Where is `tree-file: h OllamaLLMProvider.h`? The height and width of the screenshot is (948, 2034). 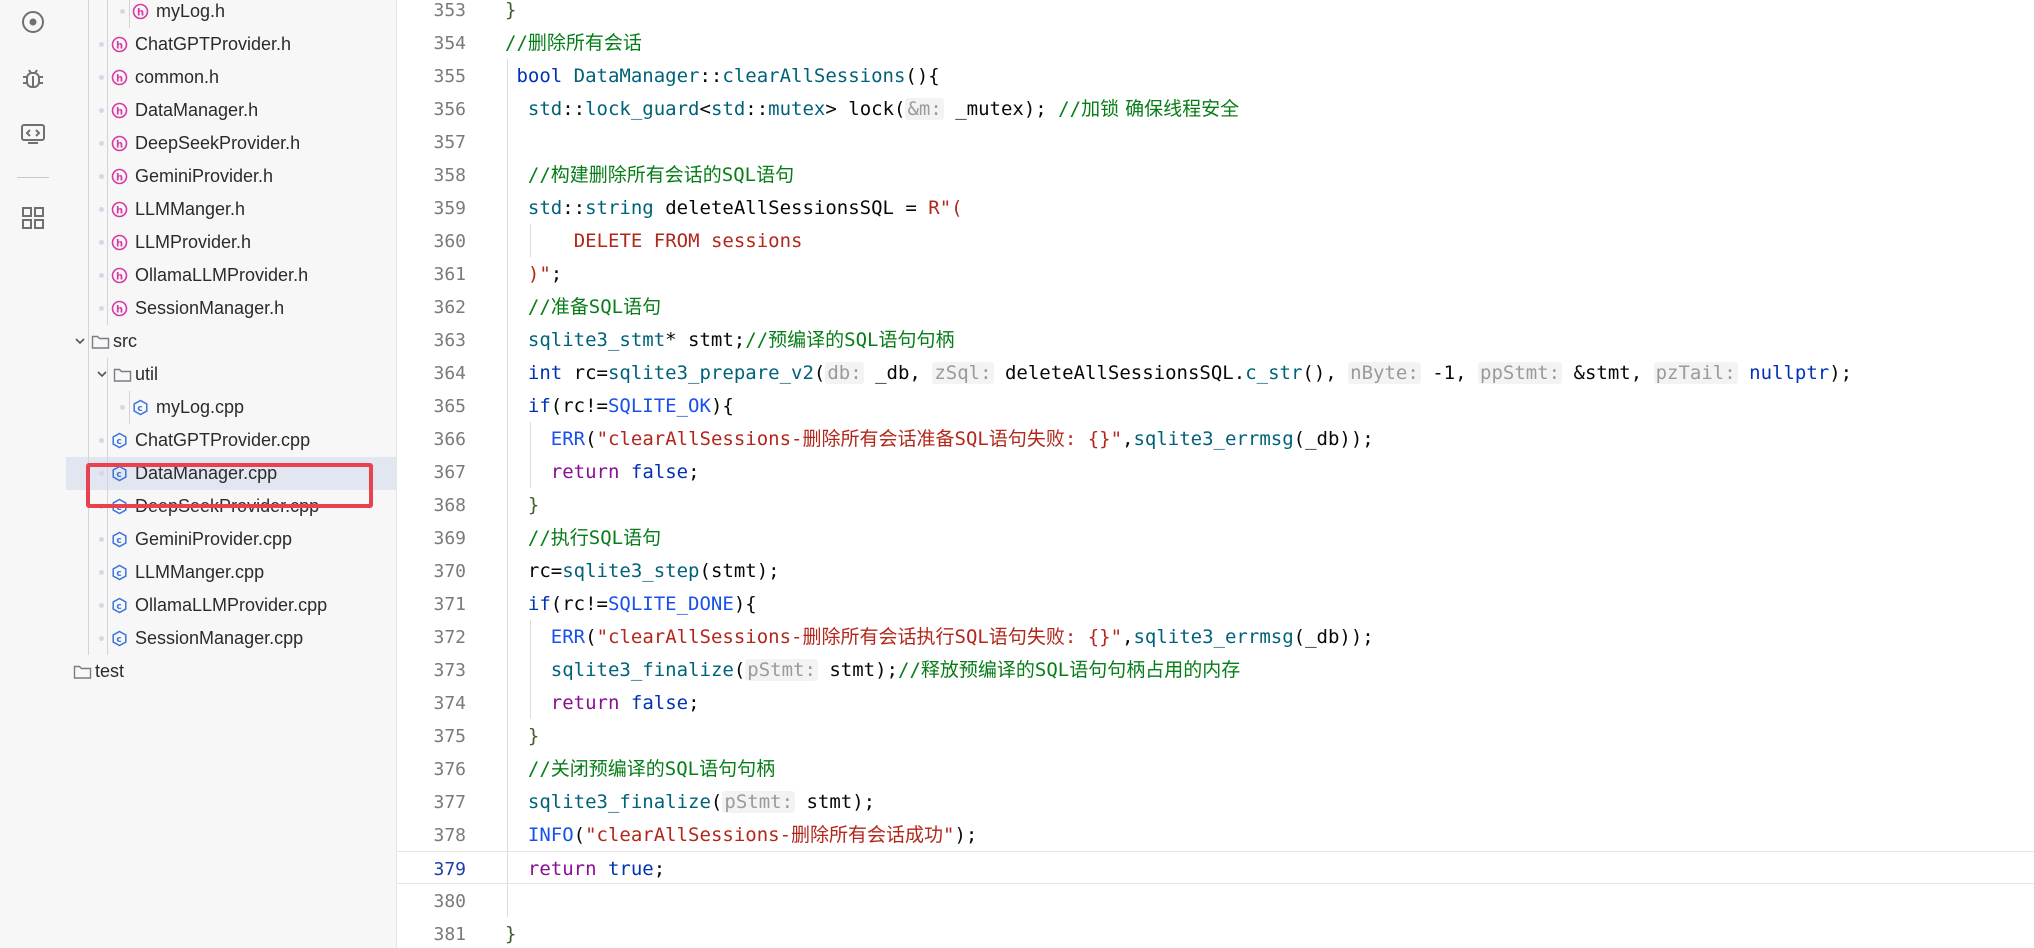 tree-file: h OllamaLLMProvider.h is located at coordinates (231, 275).